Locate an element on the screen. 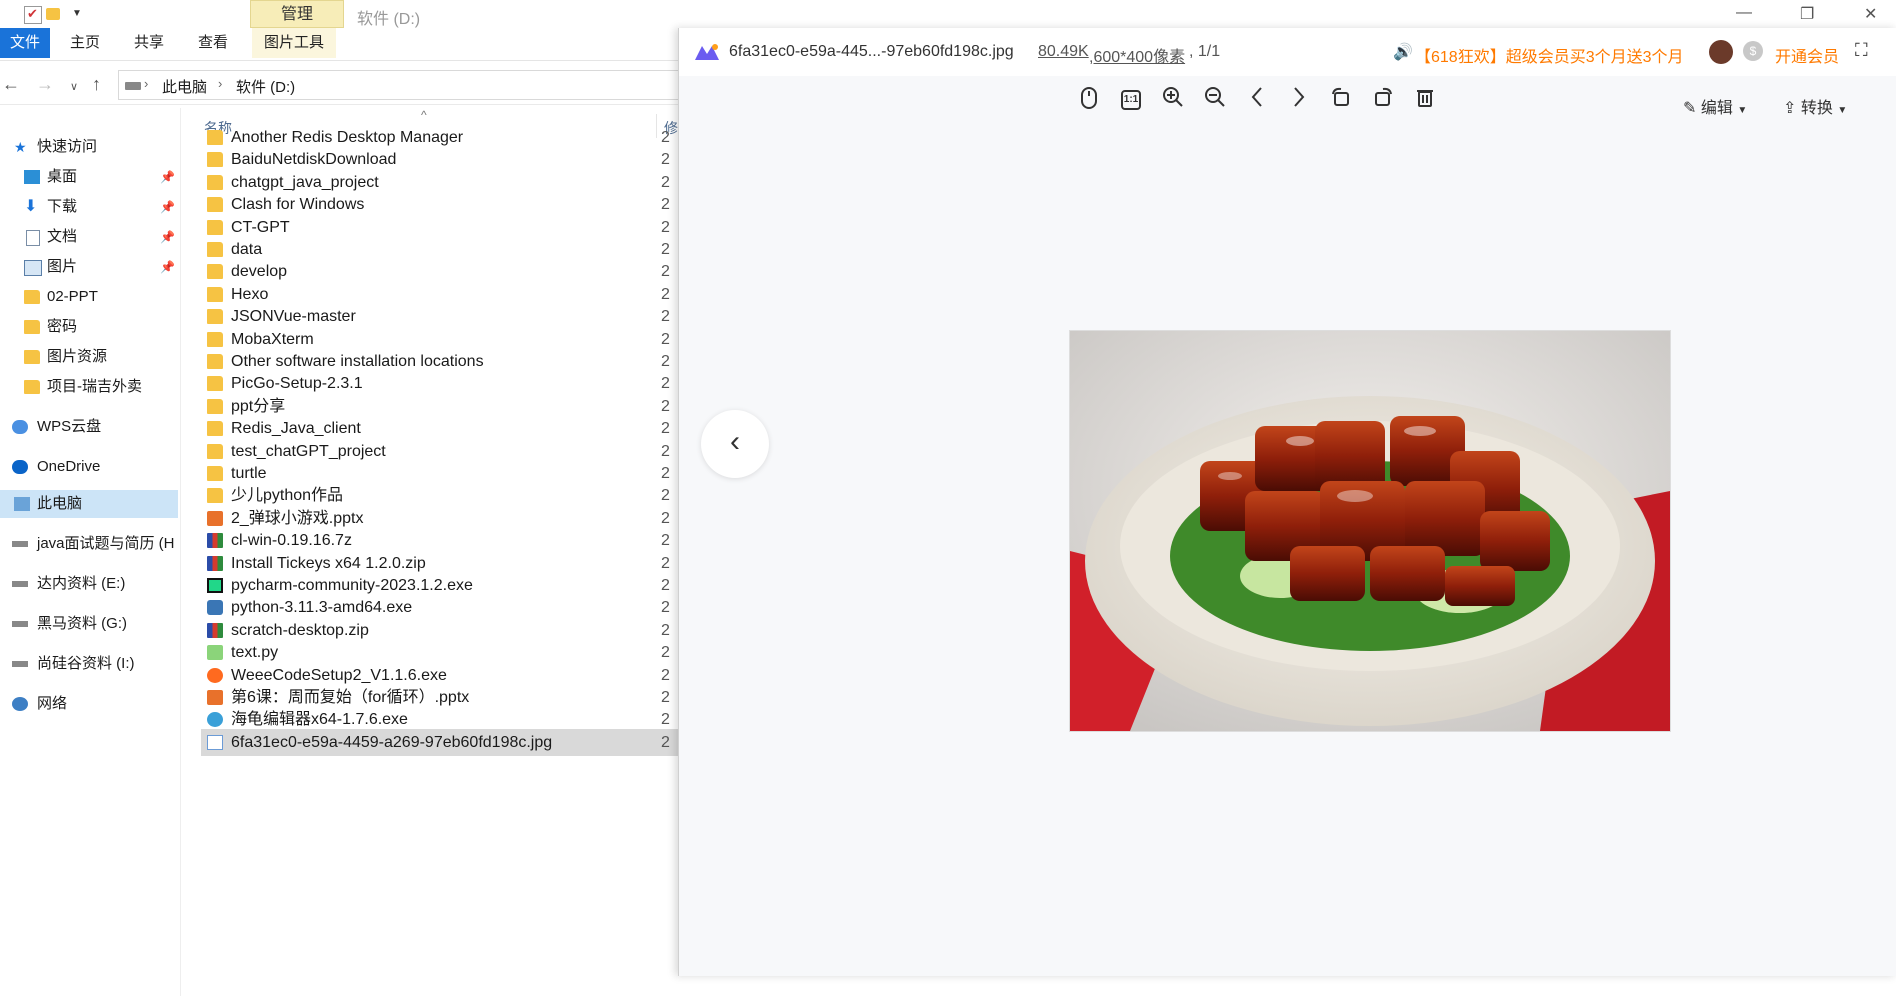 This screenshot has height=996, width=1896. actual-size-icon: 1:1 is located at coordinates (1131, 100).